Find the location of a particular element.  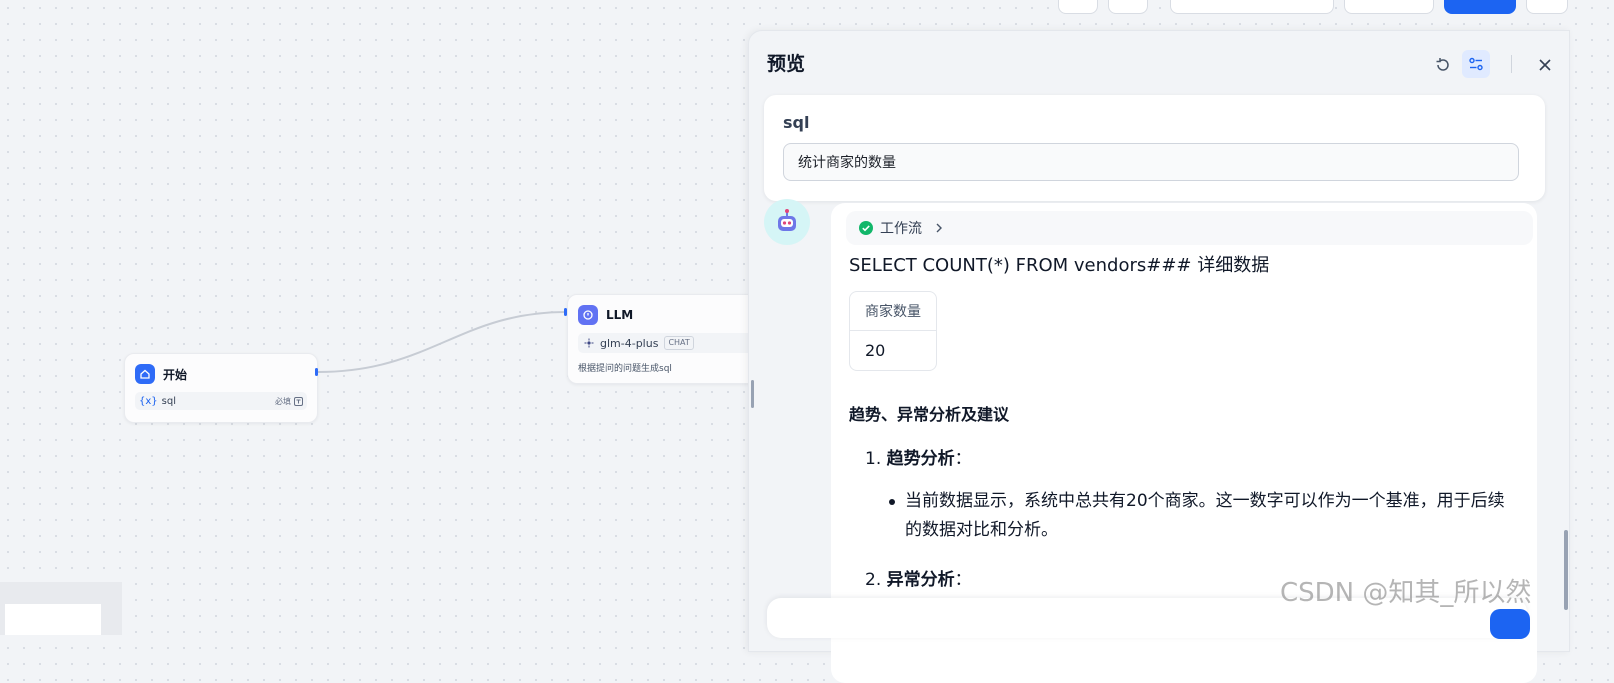

minimap is located at coordinates (61, 608).